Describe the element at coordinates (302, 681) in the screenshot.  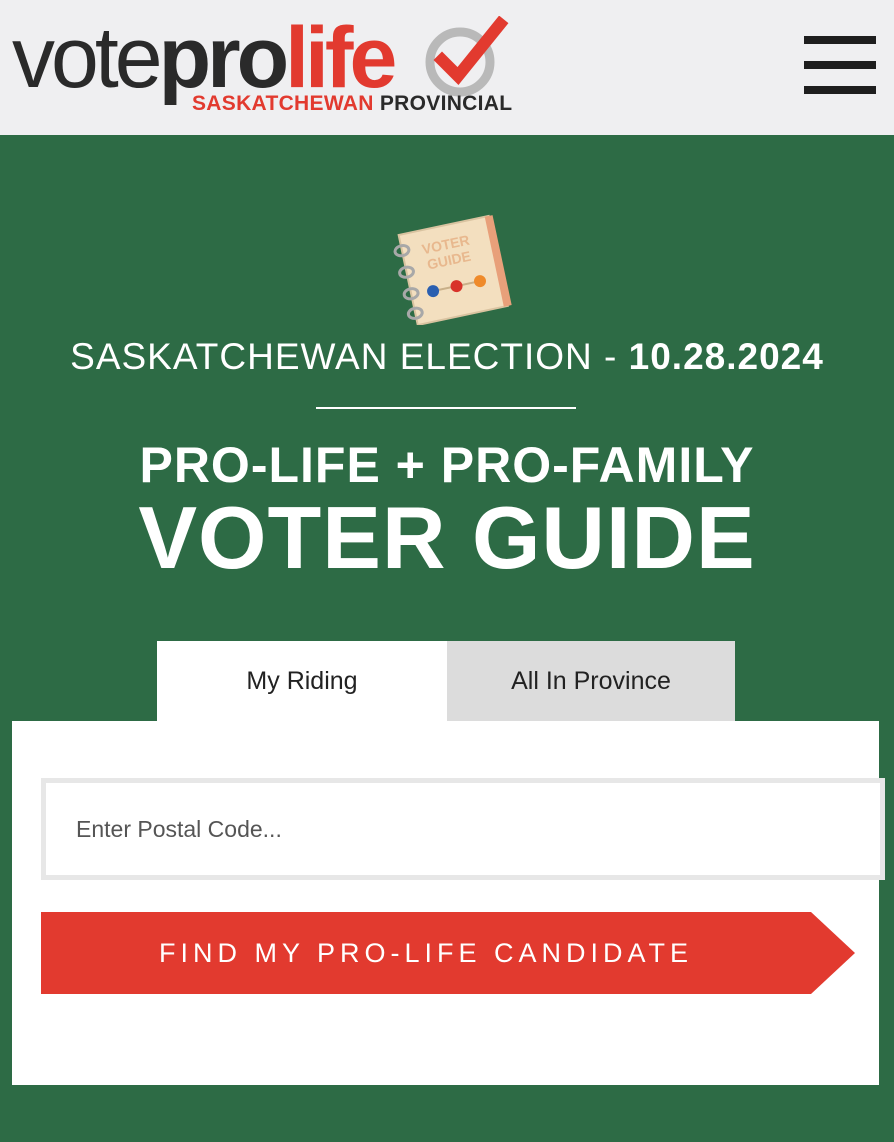
I see `tab-my-riding: My Riding` at that location.